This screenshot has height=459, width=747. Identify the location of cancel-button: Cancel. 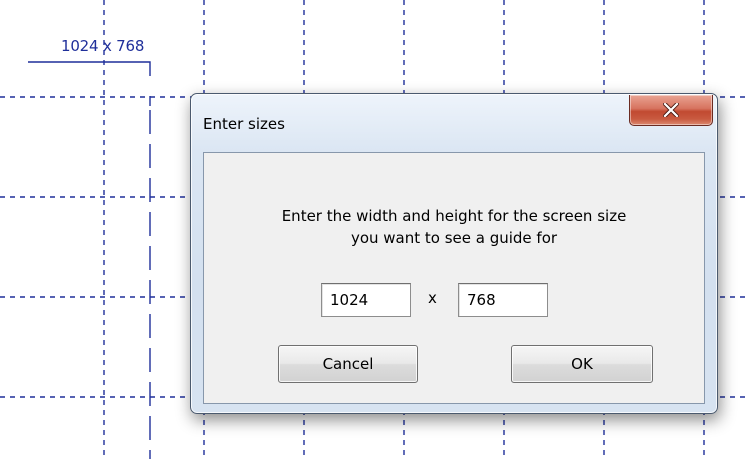
(348, 364).